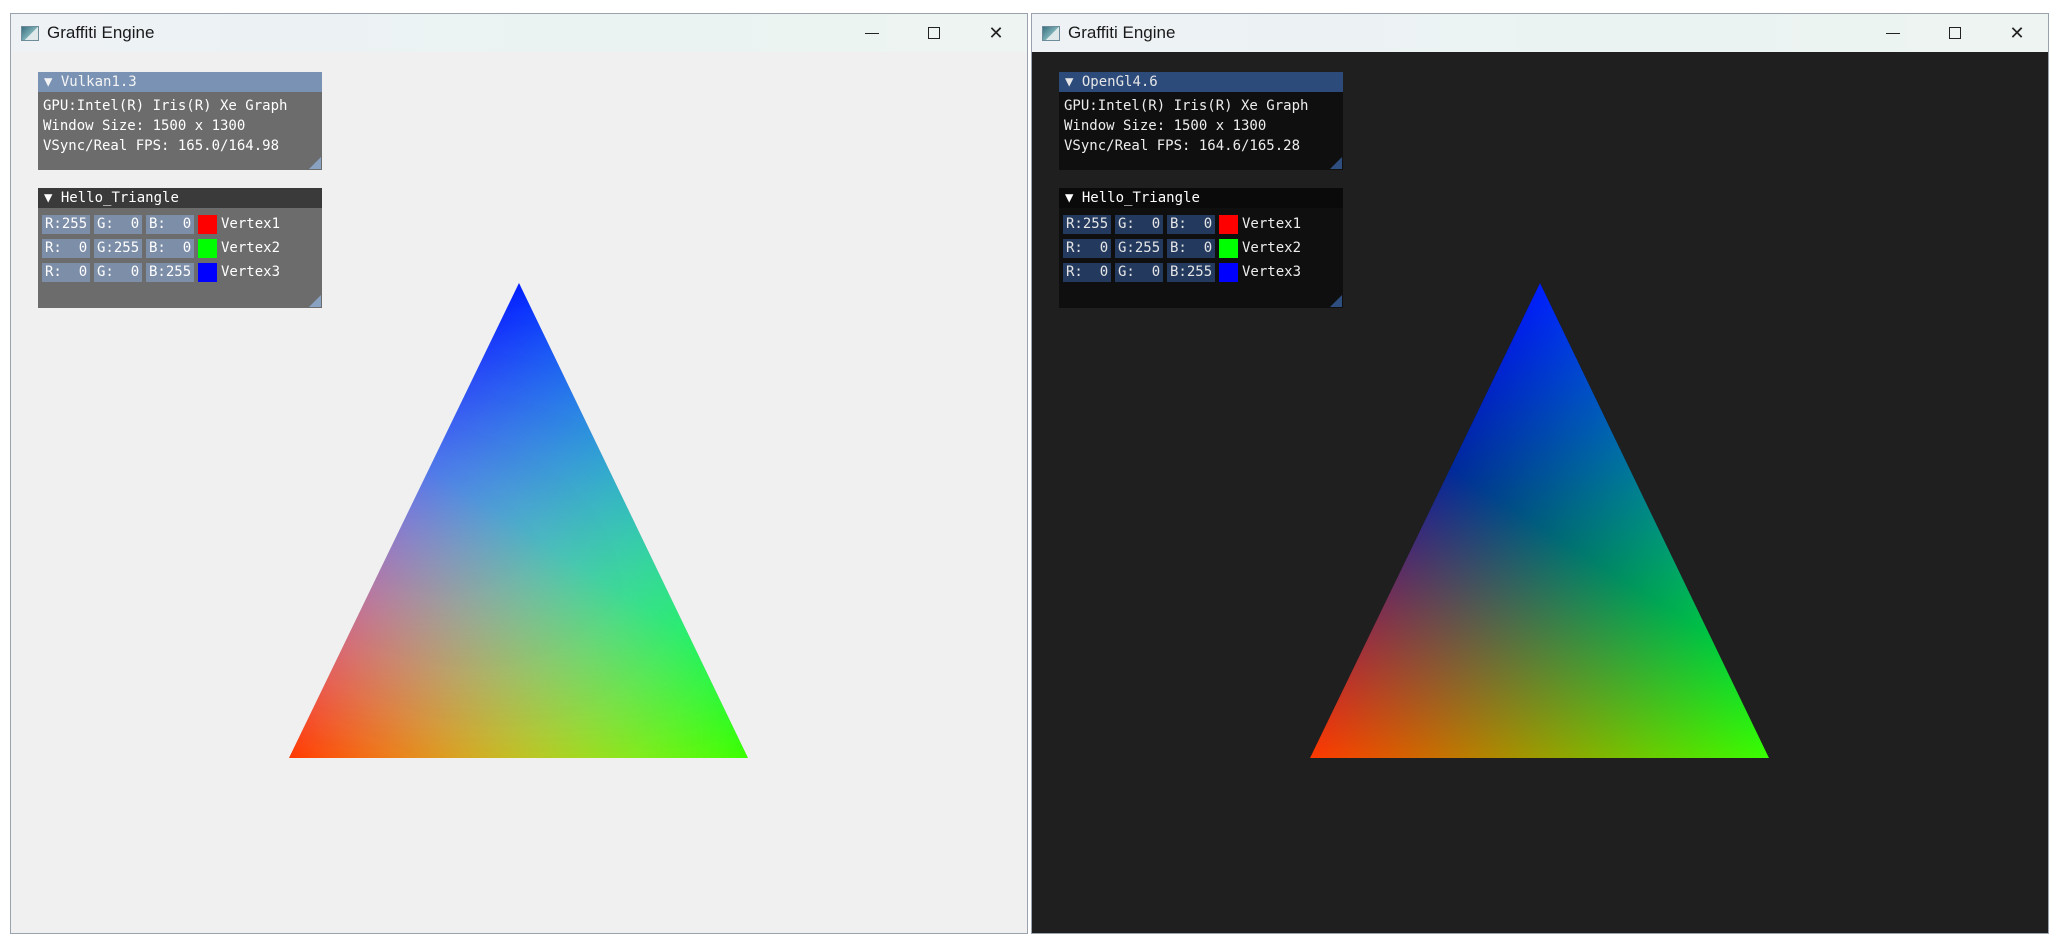 This screenshot has height=949, width=2061. What do you see at coordinates (1119, 82) in the screenshot?
I see `renderer-name: OpenGl4.6` at bounding box center [1119, 82].